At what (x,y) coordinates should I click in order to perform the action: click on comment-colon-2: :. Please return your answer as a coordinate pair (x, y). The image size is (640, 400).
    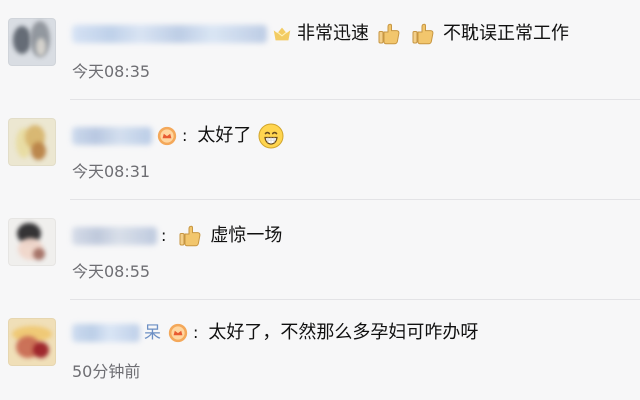
    Looking at the image, I should click on (185, 135).